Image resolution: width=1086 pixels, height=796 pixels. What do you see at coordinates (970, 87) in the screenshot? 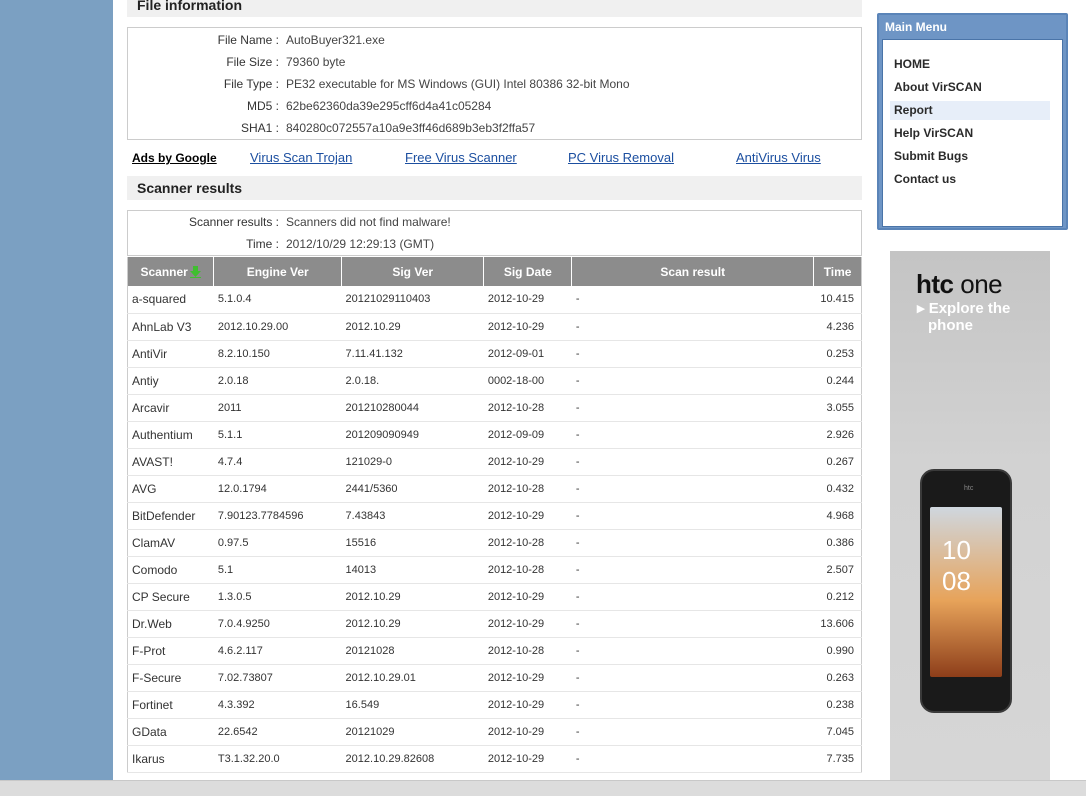
I see `menu-item-about-virscan: About VirSCAN` at bounding box center [970, 87].